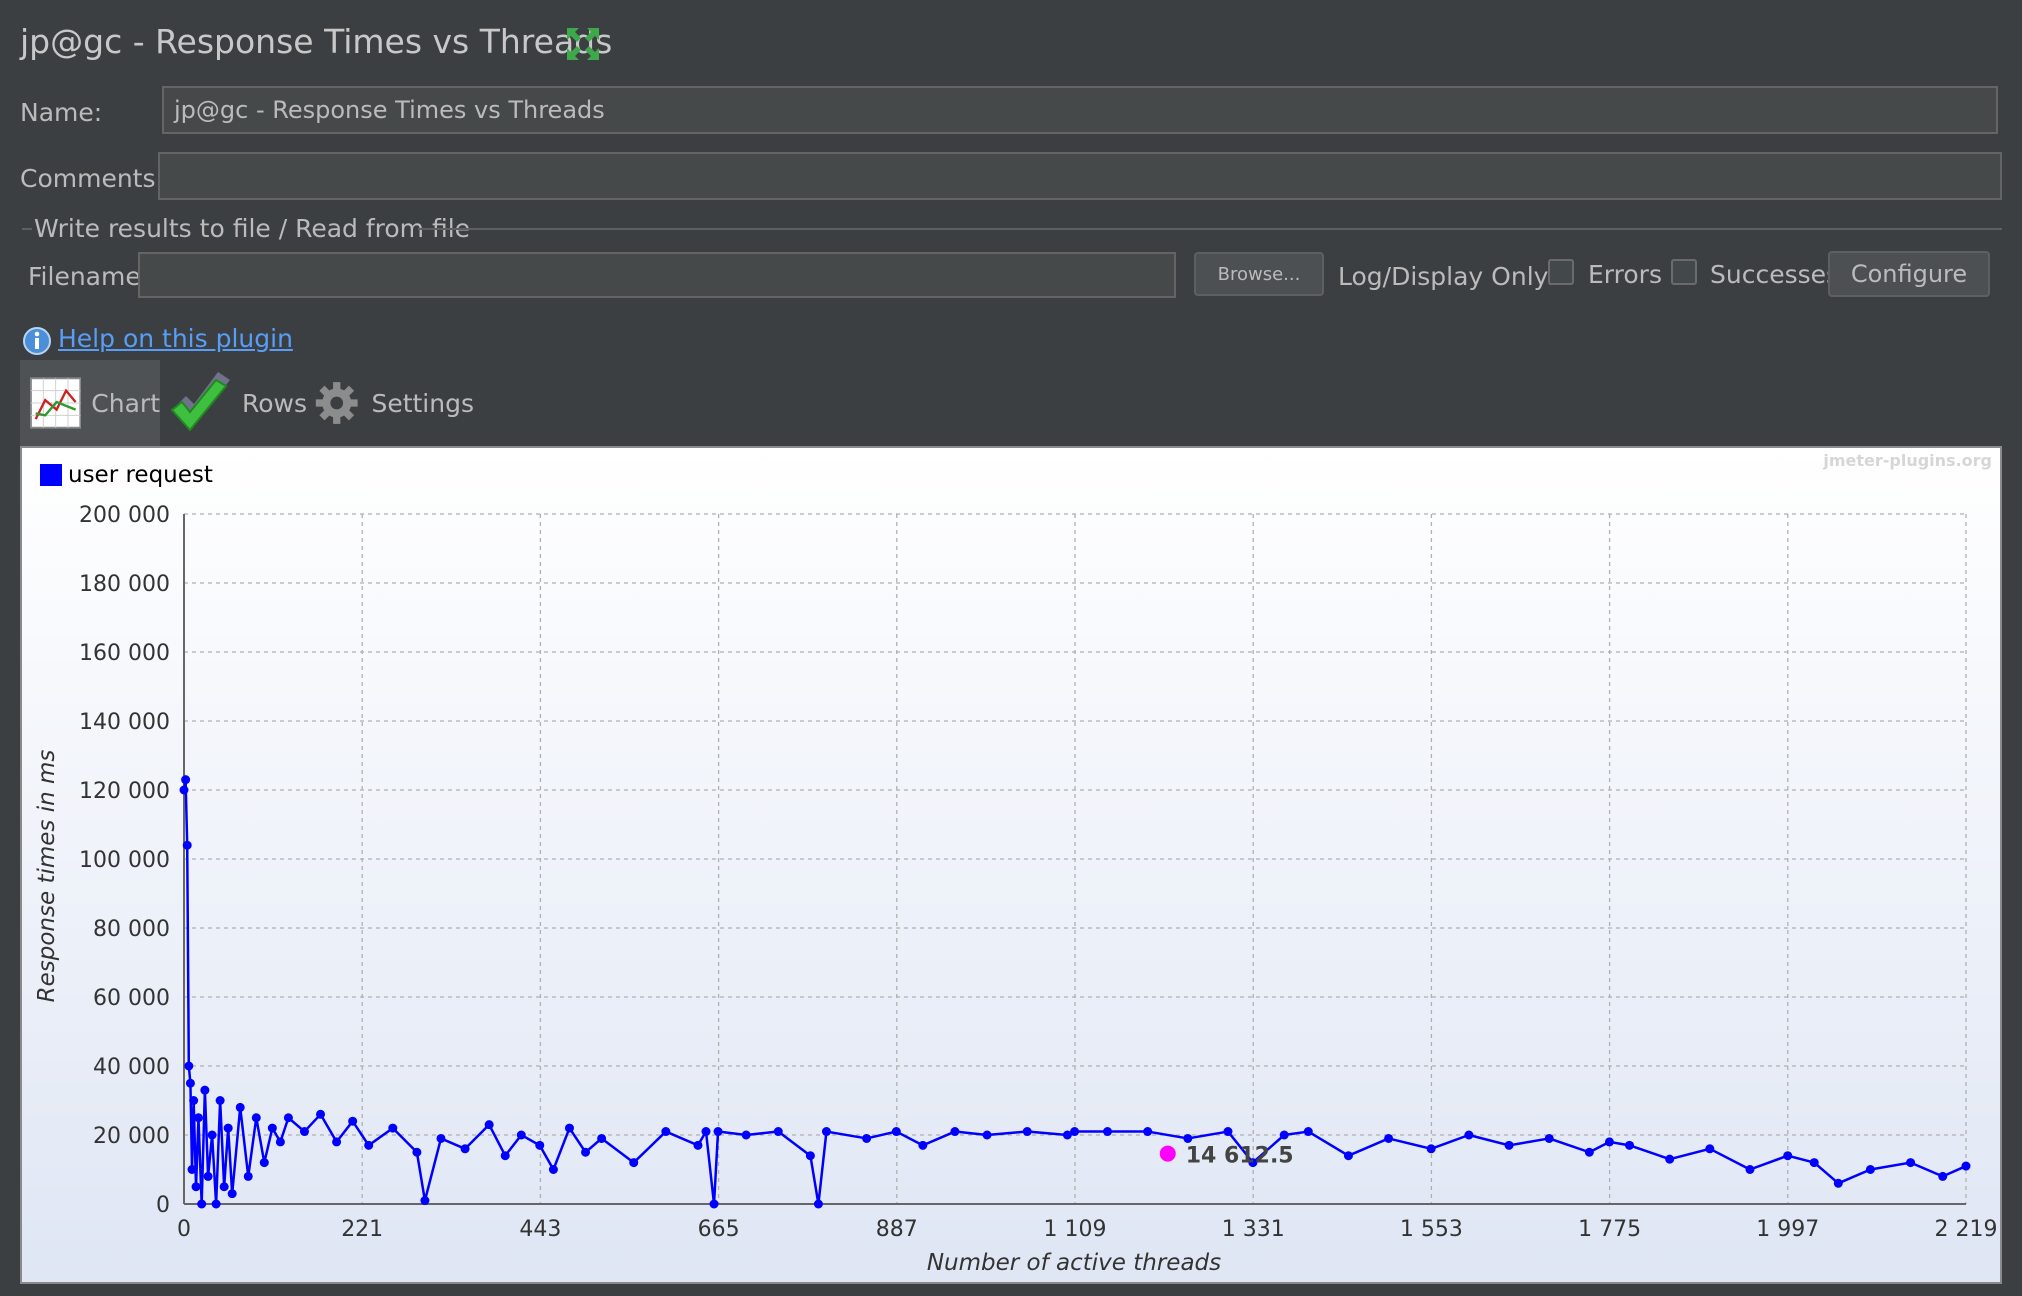  Describe the element at coordinates (92, 178) in the screenshot. I see `comments-label: Comments:` at that location.